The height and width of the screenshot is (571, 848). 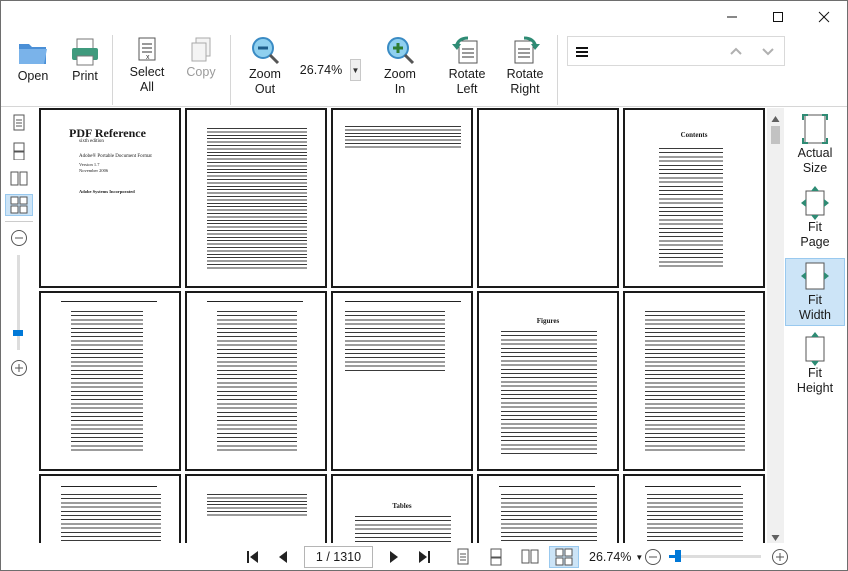 What do you see at coordinates (780, 557) in the screenshot?
I see `status-zoom-in-button` at bounding box center [780, 557].